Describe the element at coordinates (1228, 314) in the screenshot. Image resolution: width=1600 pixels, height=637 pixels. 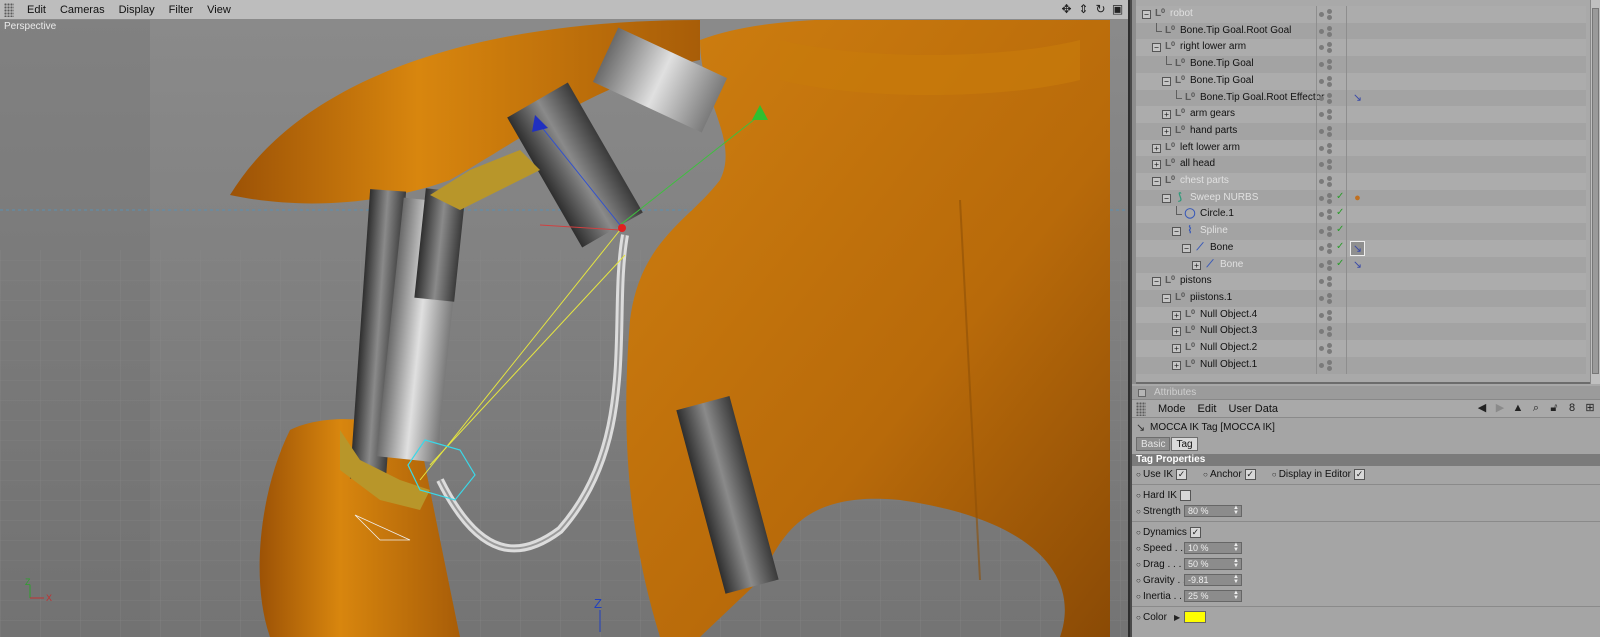
I see `object-name: Null Object.4` at that location.